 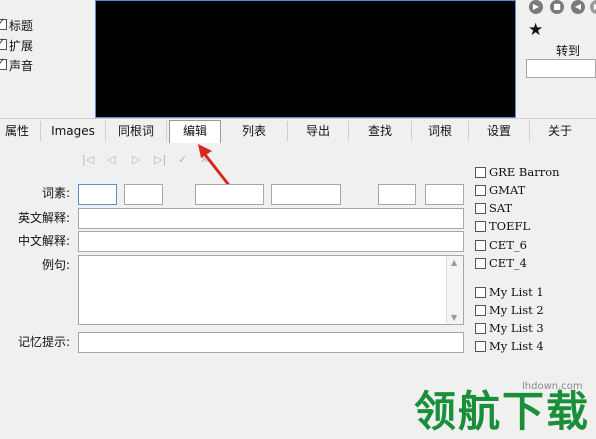 I want to click on edit-icon: ✓, so click(x=182, y=159).